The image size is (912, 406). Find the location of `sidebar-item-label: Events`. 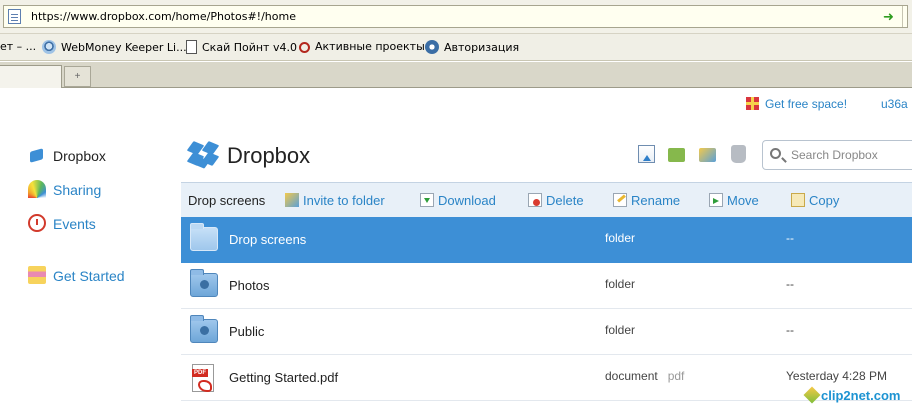

sidebar-item-label: Events is located at coordinates (74, 224).